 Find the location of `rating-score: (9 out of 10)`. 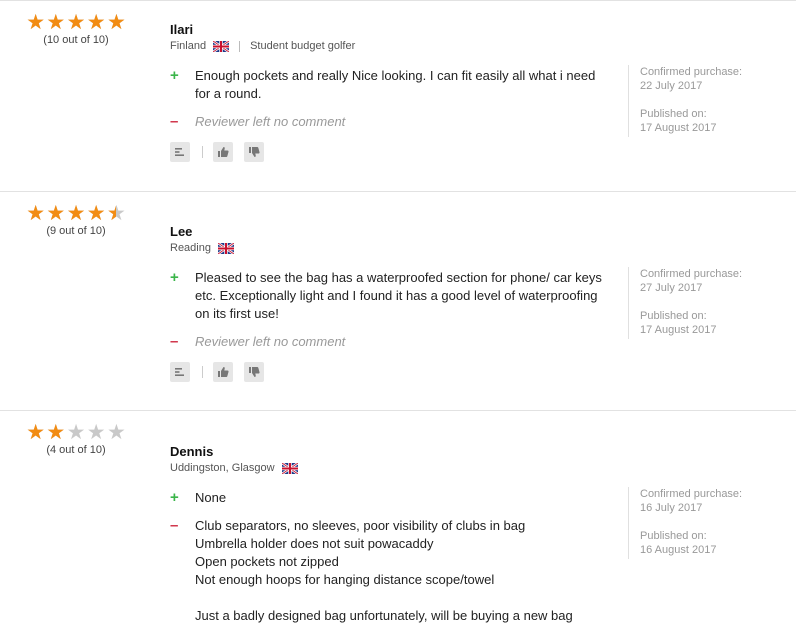

rating-score: (9 out of 10) is located at coordinates (76, 231).